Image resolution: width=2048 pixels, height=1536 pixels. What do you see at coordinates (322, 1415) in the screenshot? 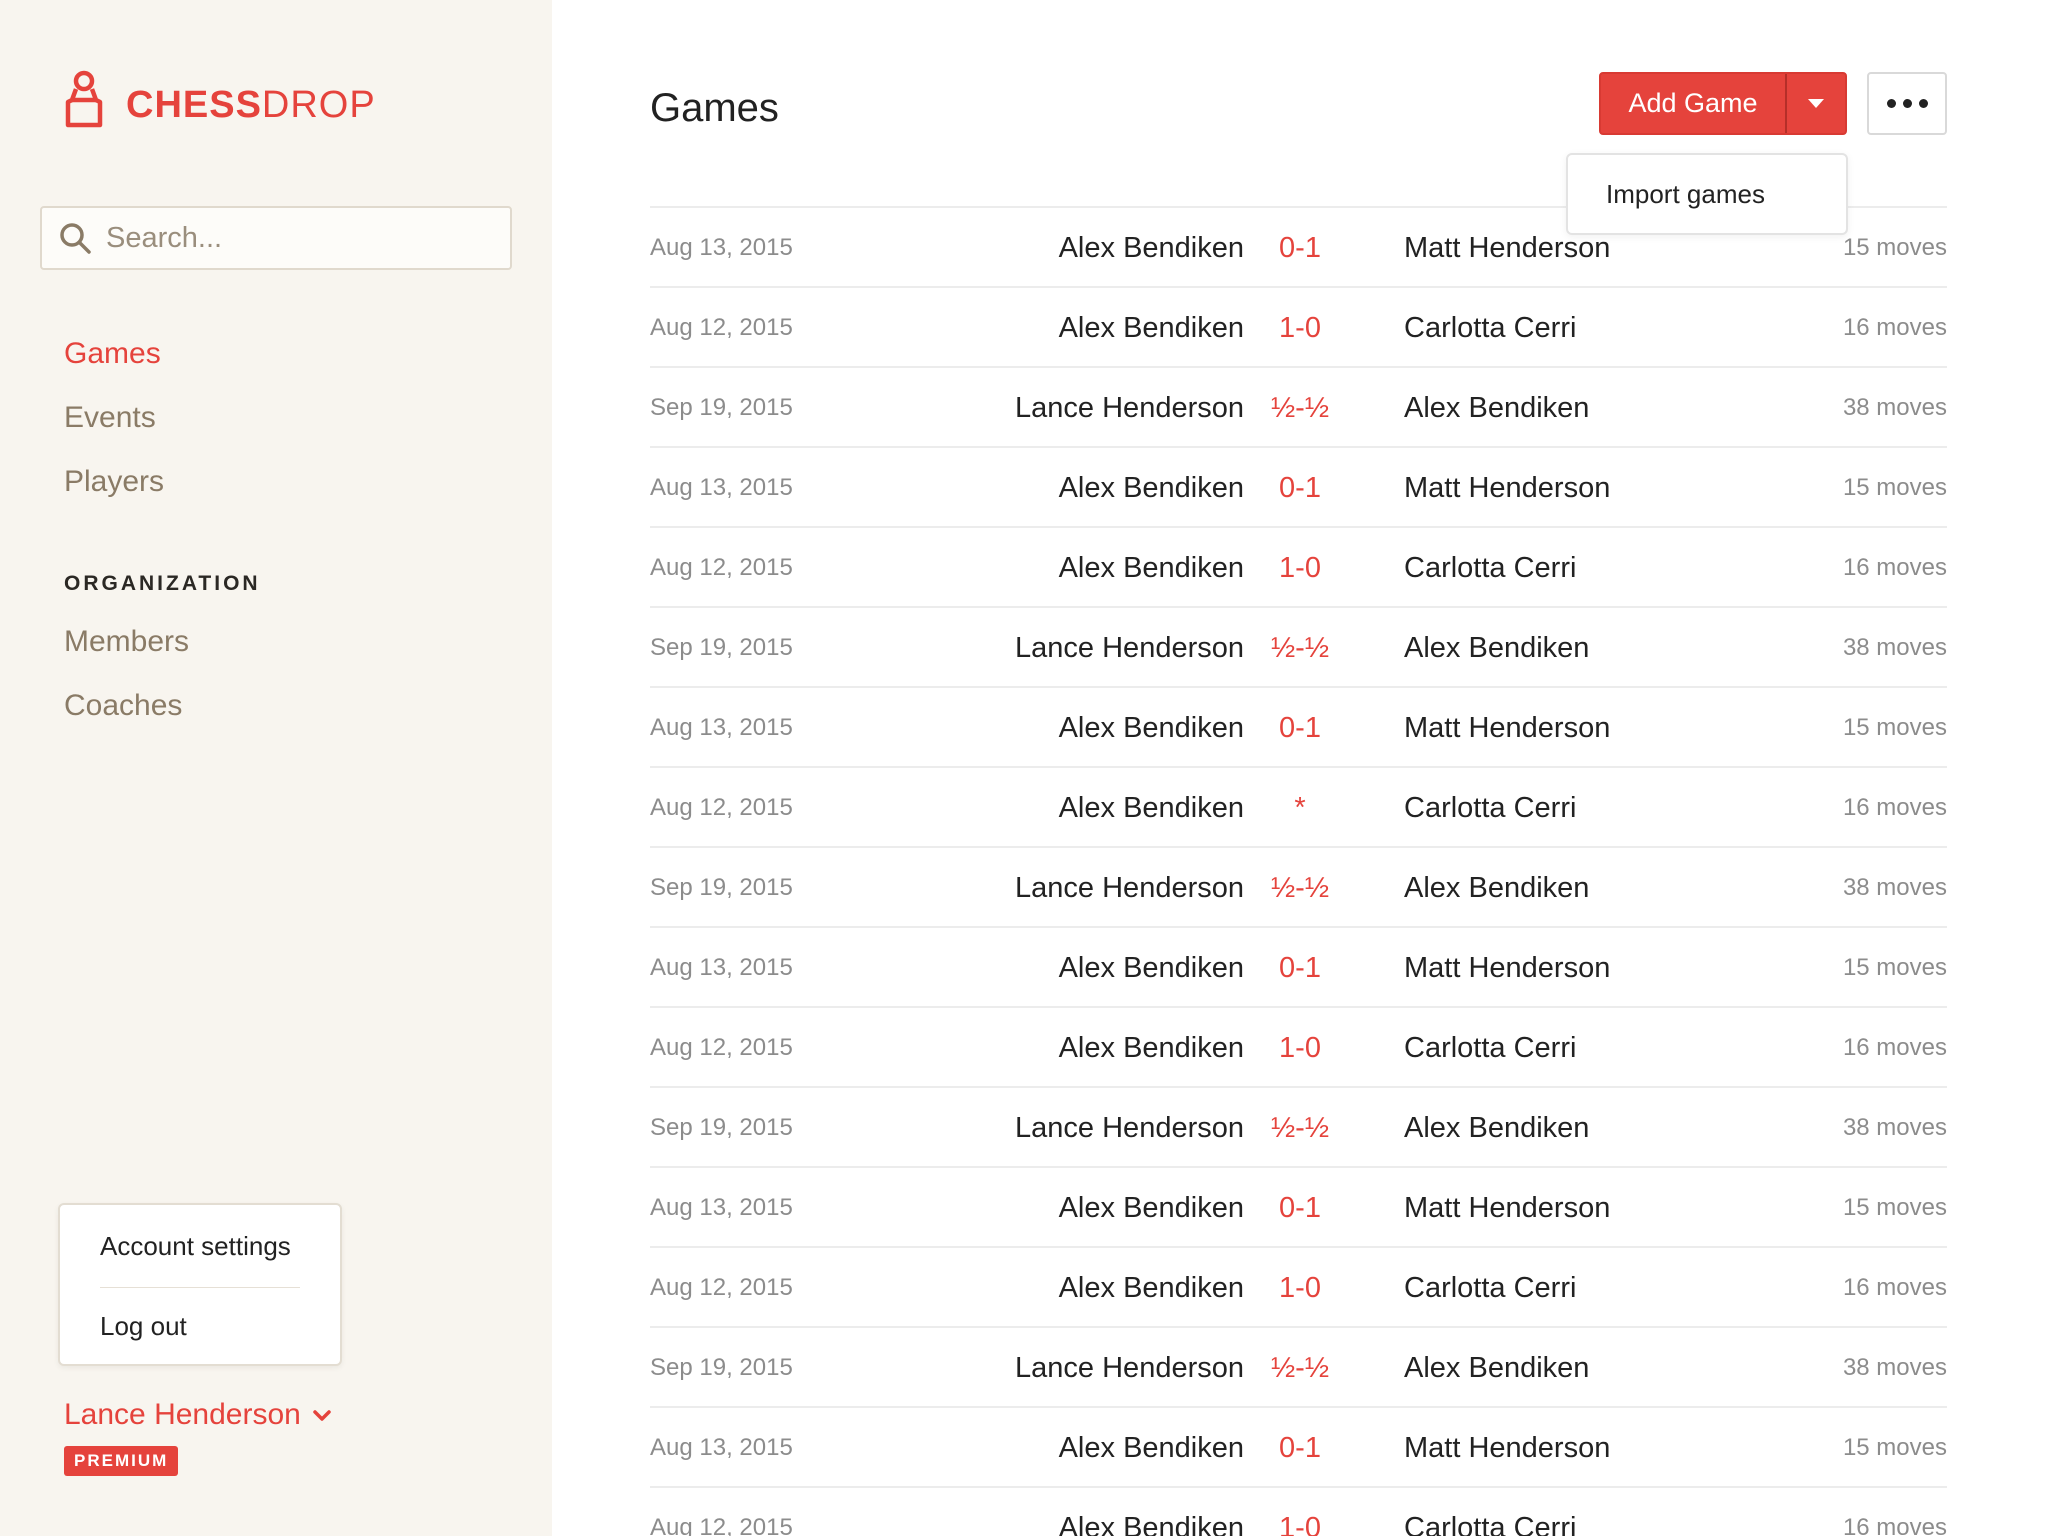
I see `chevron-down-icon` at bounding box center [322, 1415].